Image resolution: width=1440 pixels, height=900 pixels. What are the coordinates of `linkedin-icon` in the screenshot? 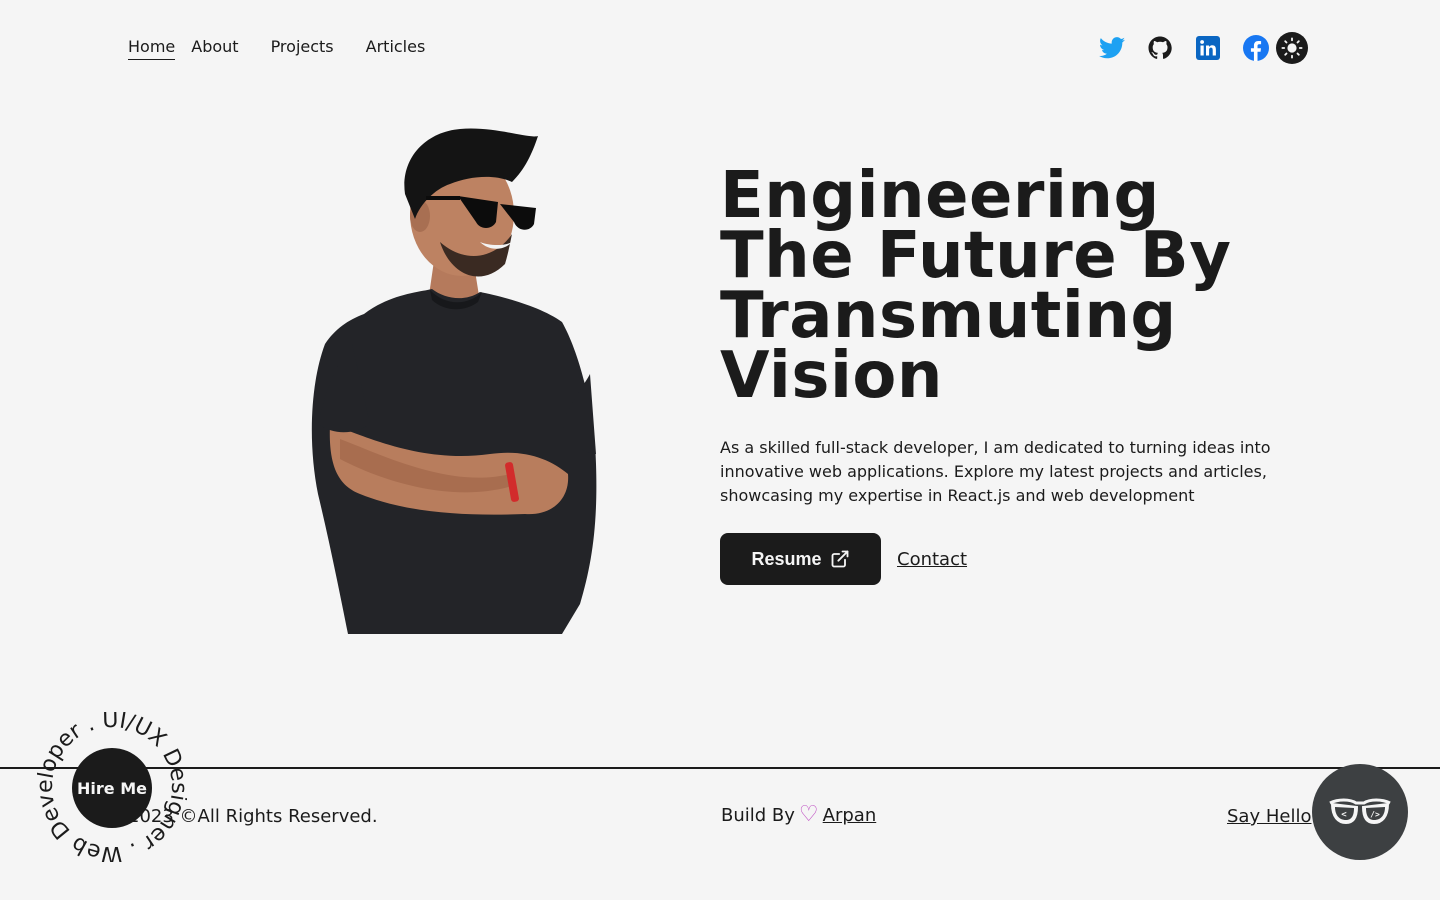 It's located at (1208, 48).